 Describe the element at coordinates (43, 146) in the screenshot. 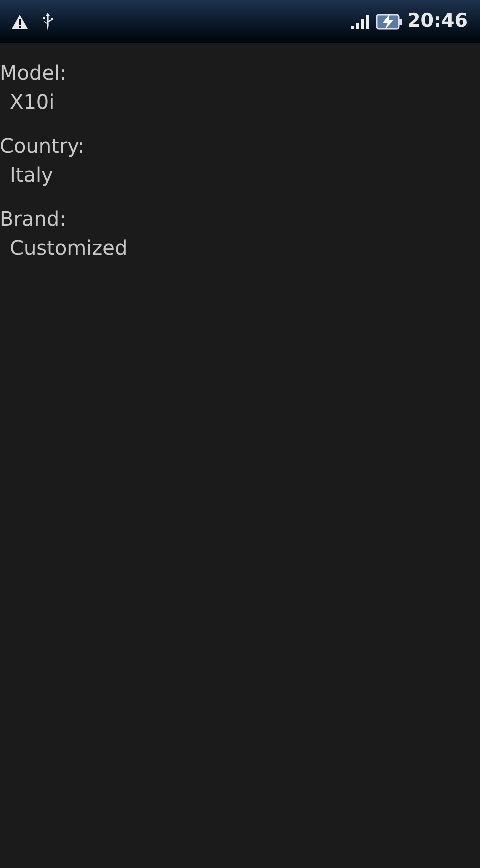

I see `field-label: Country:` at that location.